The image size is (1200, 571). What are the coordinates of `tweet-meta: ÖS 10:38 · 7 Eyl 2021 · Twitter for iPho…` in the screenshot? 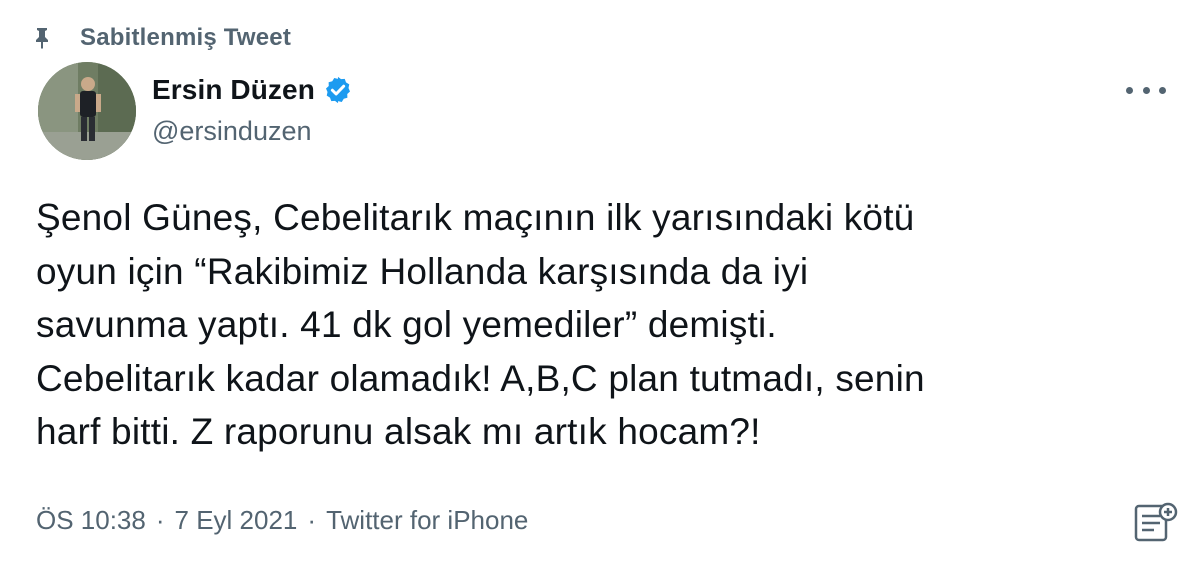 It's located at (282, 520).